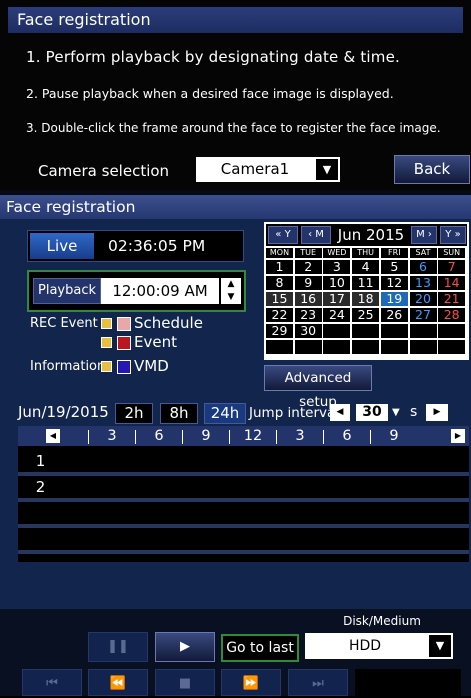 The image size is (471, 698). Describe the element at coordinates (279, 315) in the screenshot. I see `calendar-day: 22` at that location.